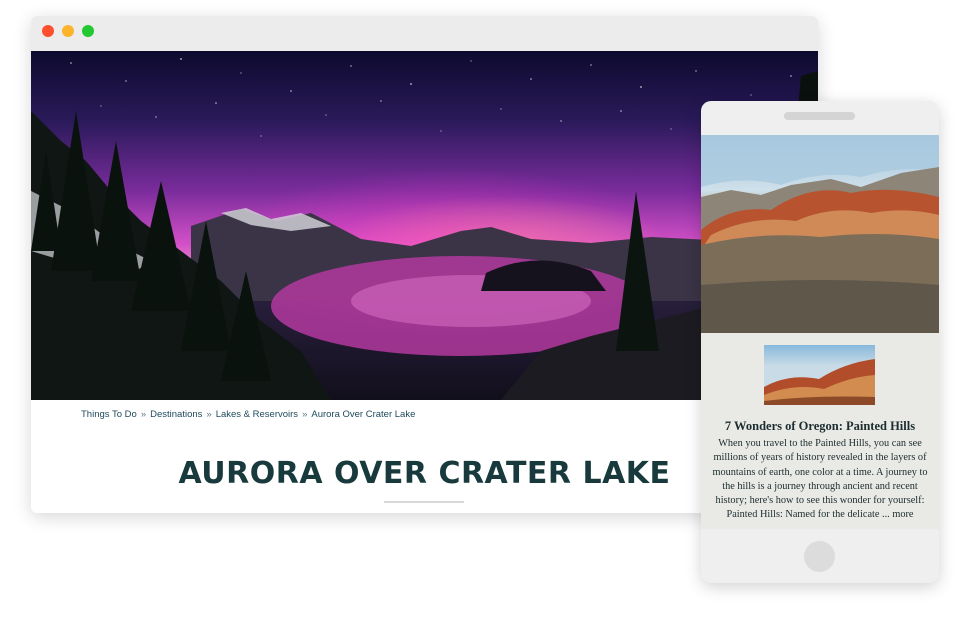 The image size is (970, 625). Describe the element at coordinates (176, 414) in the screenshot. I see `breadcrumb-link-destinations: Destinations` at that location.